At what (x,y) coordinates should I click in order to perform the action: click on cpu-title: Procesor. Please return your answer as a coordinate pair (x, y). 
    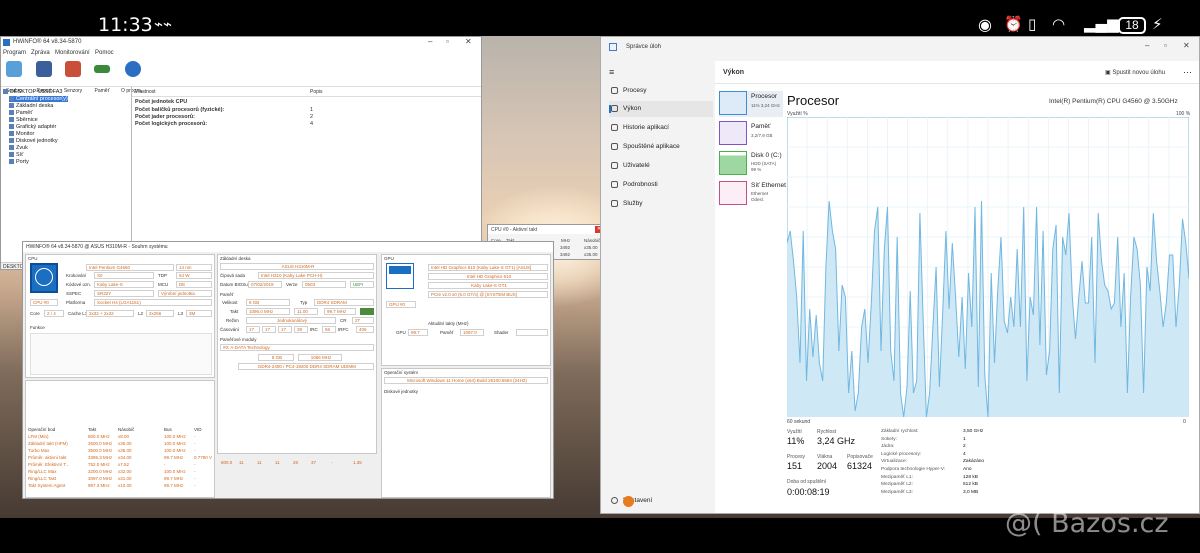
    Looking at the image, I should click on (813, 100).